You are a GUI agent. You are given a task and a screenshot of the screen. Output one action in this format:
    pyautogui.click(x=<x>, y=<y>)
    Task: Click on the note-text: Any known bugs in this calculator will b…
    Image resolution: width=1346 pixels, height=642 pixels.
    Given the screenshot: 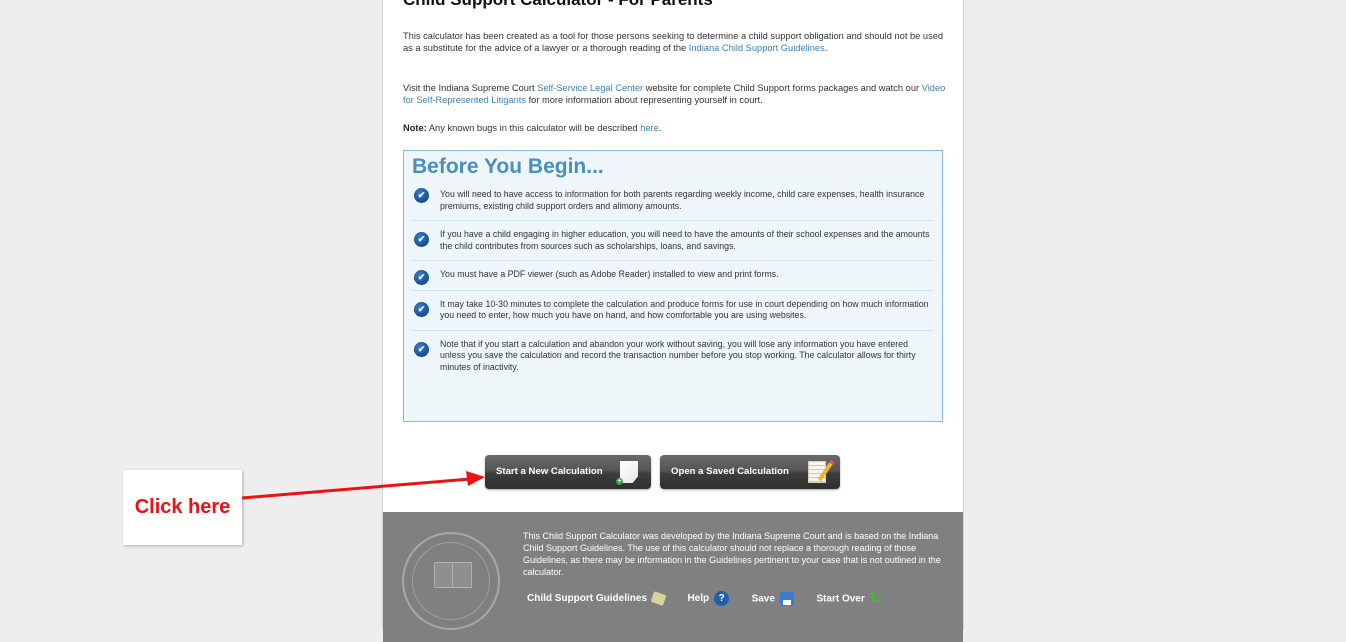 What is the action you would take?
    pyautogui.click(x=533, y=128)
    